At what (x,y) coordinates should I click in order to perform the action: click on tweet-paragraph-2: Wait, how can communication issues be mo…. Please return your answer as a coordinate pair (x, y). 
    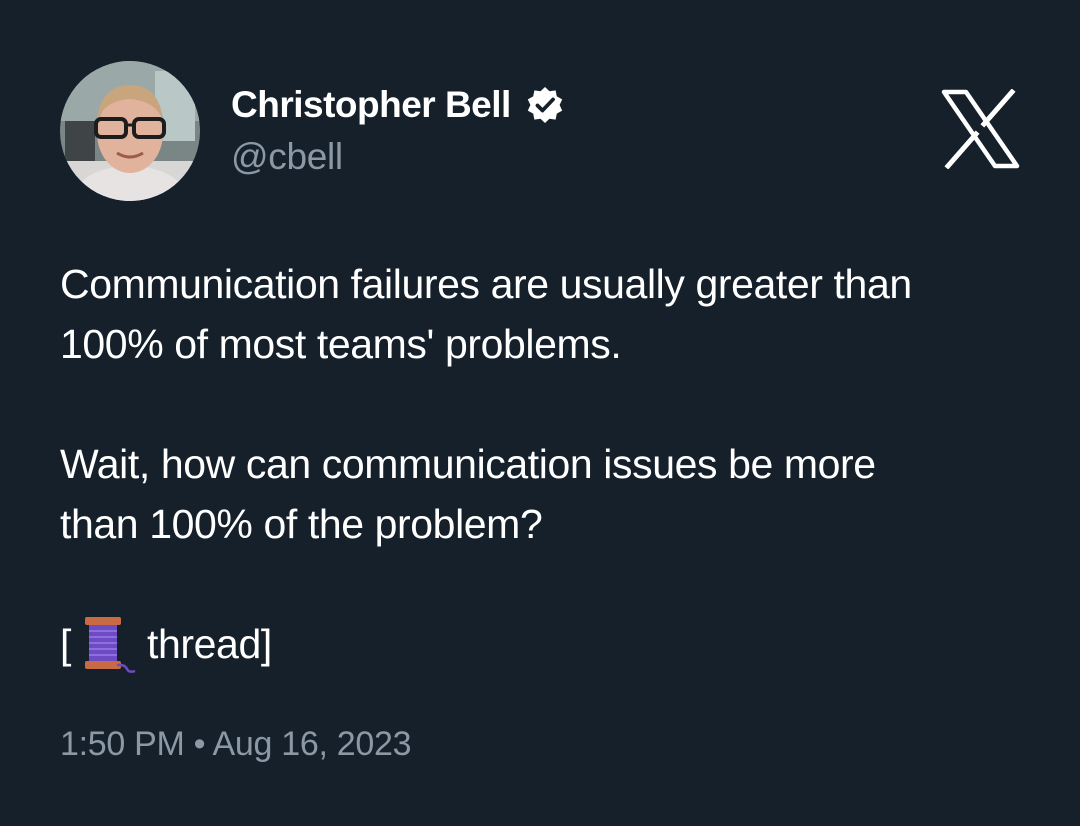
    Looking at the image, I should click on (468, 494).